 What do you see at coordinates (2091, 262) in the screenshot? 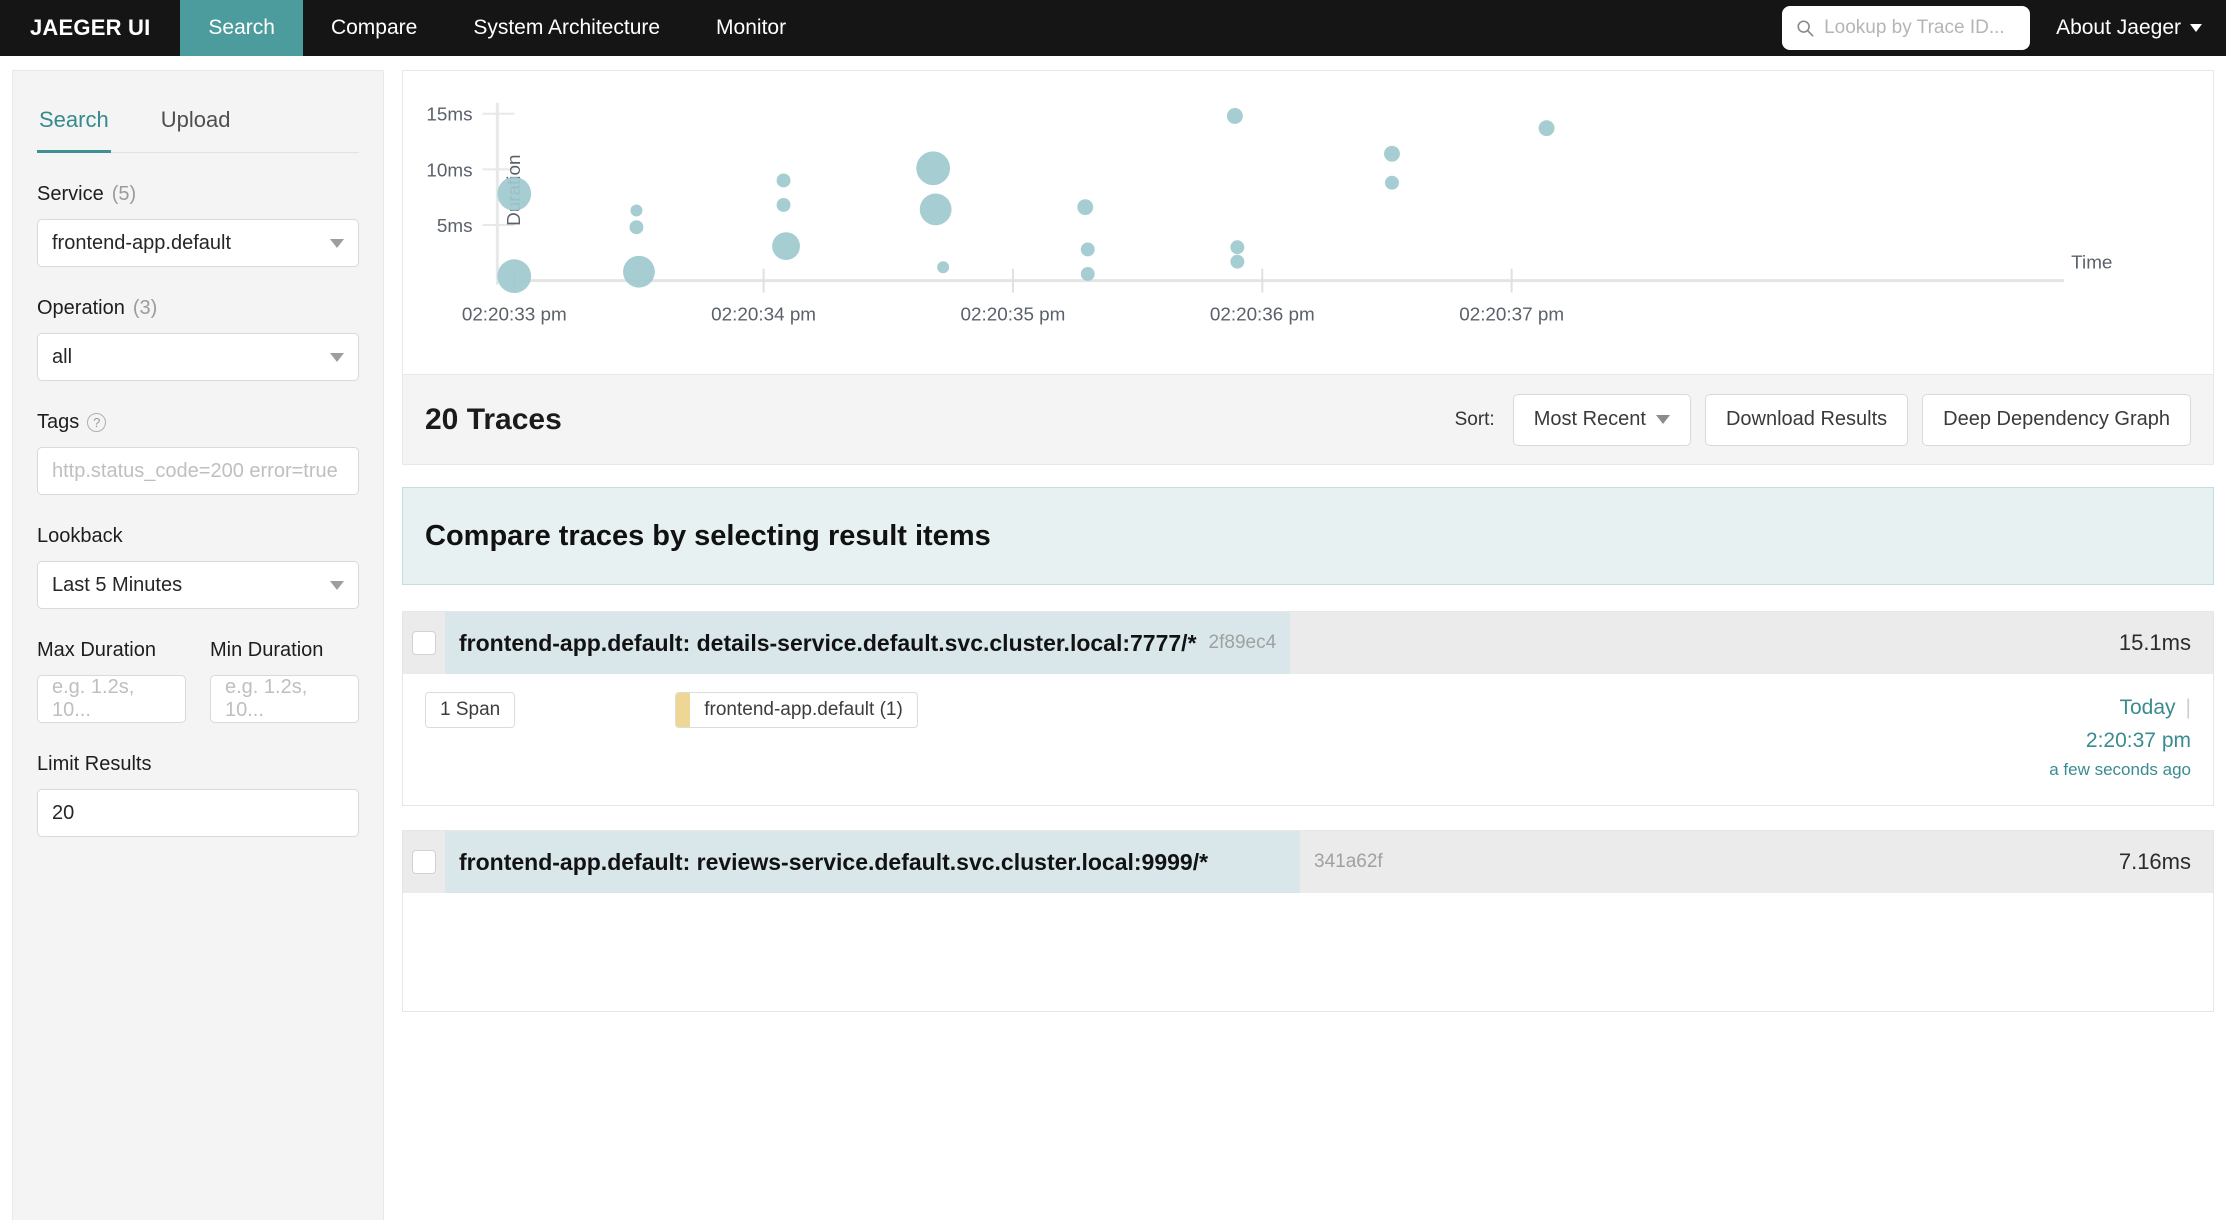
I see `svg-text: Time` at bounding box center [2091, 262].